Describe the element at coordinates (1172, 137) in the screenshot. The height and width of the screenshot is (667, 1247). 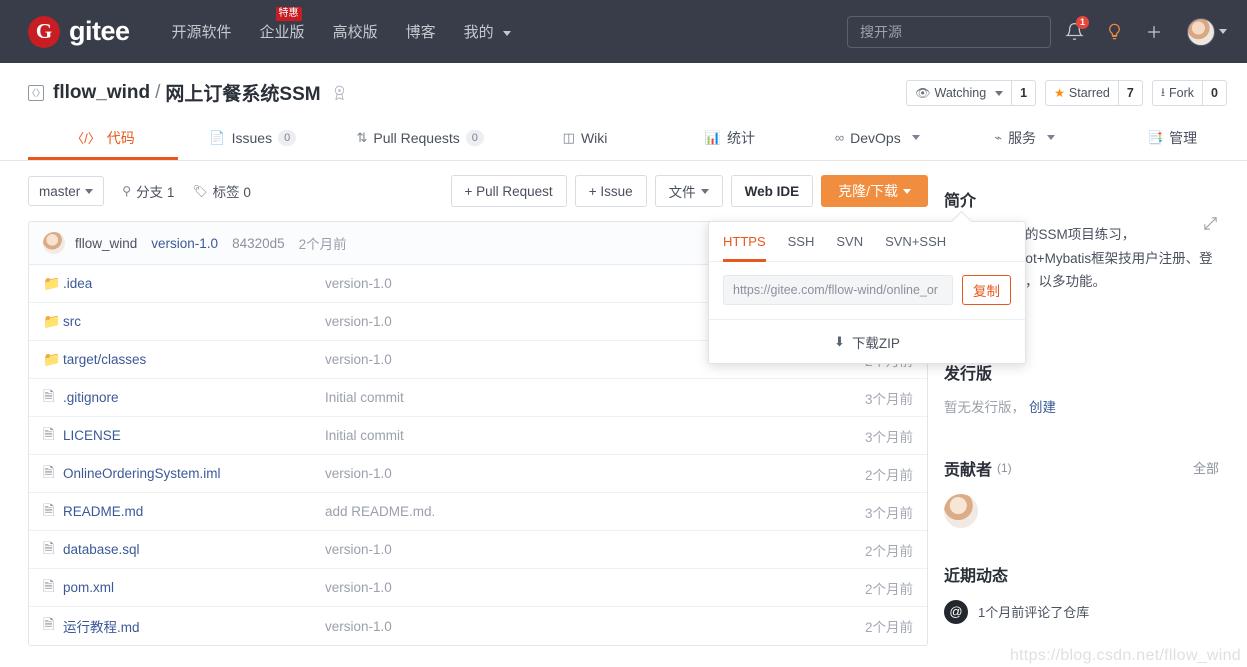
I see `tab-manage: 📑 管理` at that location.